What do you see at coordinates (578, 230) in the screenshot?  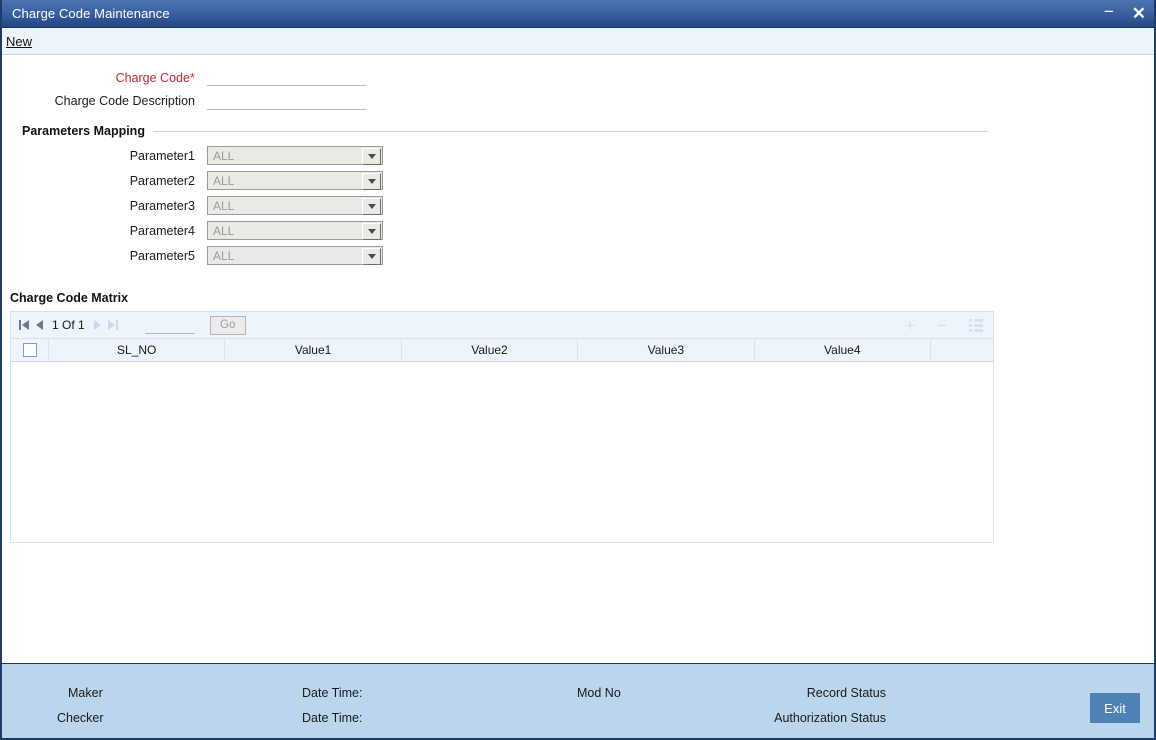 I see `parameter4-row: Parameter4 ALL` at bounding box center [578, 230].